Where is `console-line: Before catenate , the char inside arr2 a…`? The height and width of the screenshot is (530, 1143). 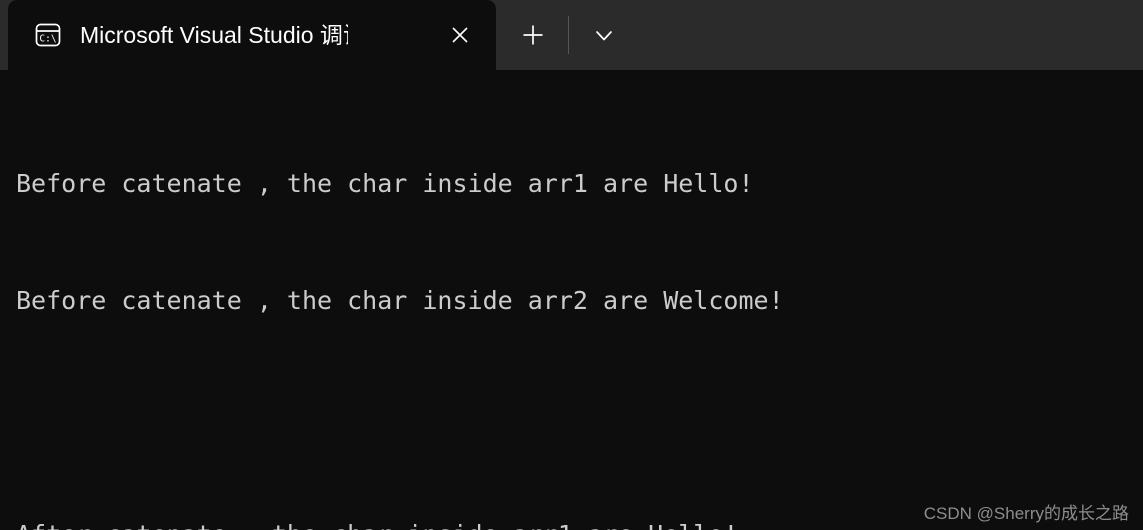 console-line: Before catenate , the char inside arr2 a… is located at coordinates (400, 300).